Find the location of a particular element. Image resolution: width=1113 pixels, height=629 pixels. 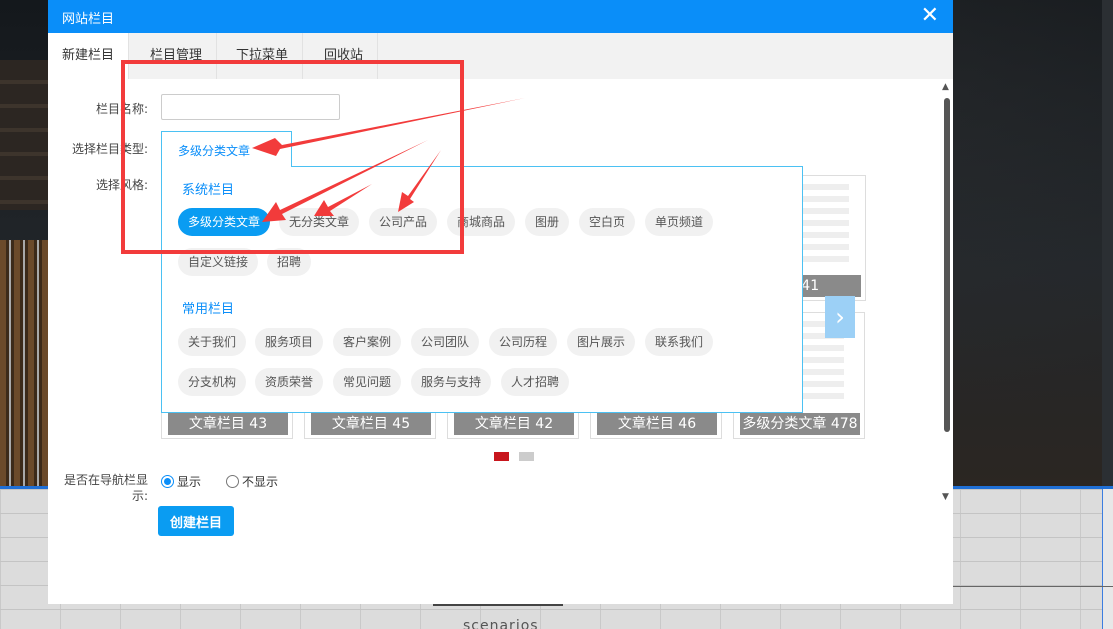

column-type-label: 选择栏目类型: is located at coordinates (109, 149).